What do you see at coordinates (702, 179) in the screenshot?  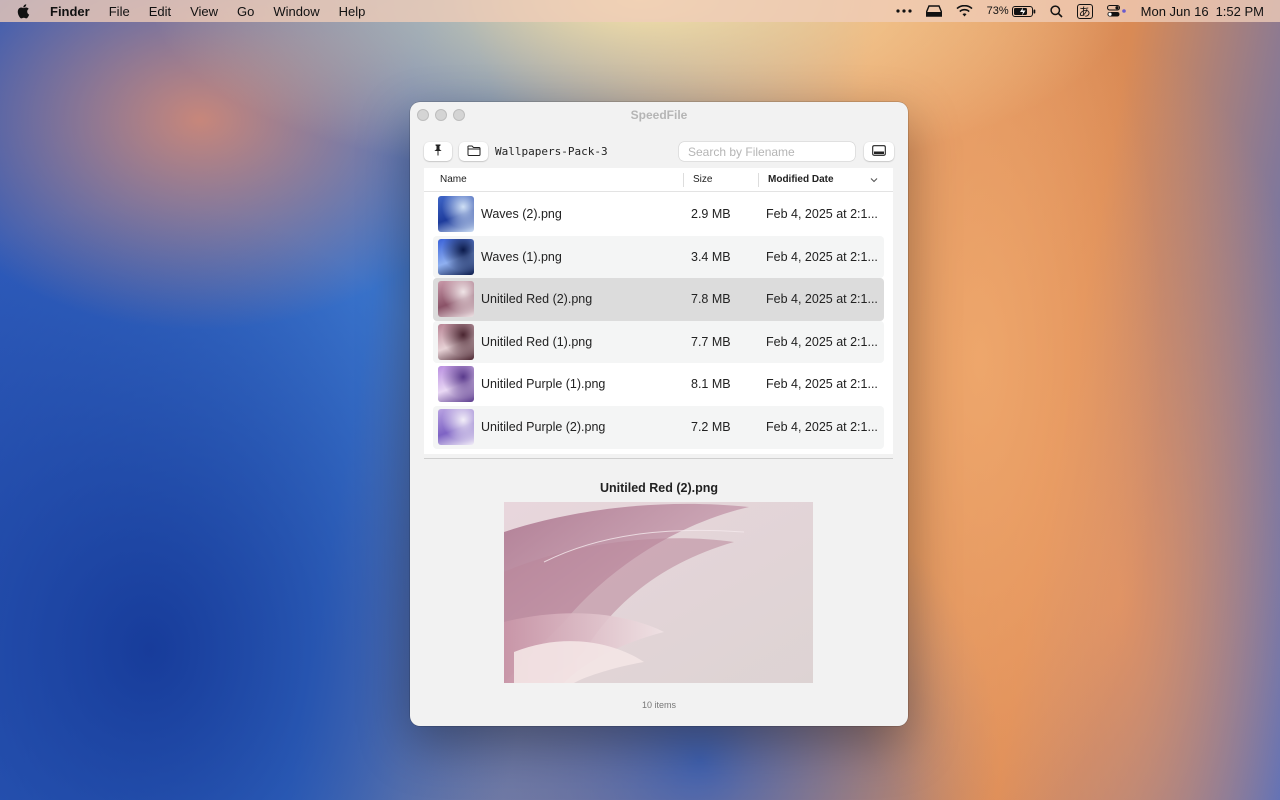 I see `column-header-size: Size` at bounding box center [702, 179].